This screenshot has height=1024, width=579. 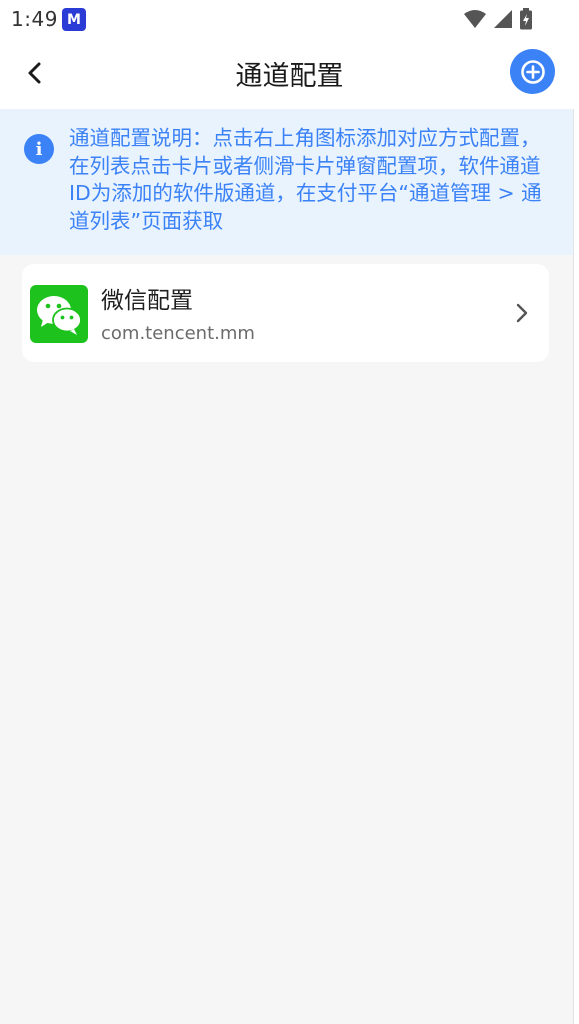 What do you see at coordinates (475, 19) in the screenshot?
I see `wifi-icon` at bounding box center [475, 19].